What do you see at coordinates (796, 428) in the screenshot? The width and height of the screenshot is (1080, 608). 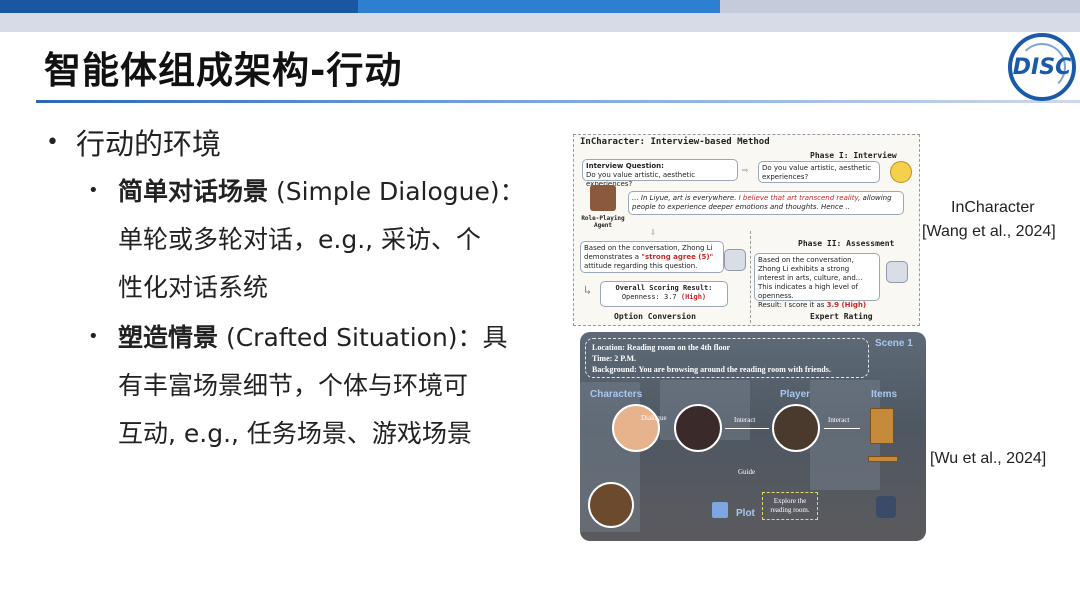 I see `player-conan-avatar` at bounding box center [796, 428].